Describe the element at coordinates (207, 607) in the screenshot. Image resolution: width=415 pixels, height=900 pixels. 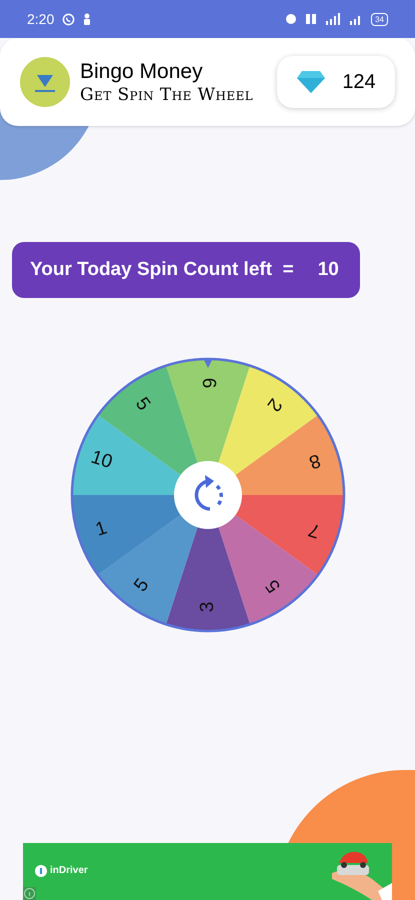
I see `segment-label: 3` at that location.